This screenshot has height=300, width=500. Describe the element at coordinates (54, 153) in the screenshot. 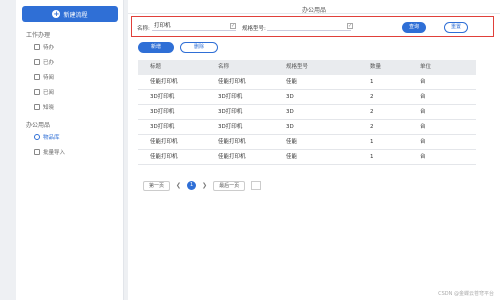

I see `sidebar-item-label: 批量导入` at that location.